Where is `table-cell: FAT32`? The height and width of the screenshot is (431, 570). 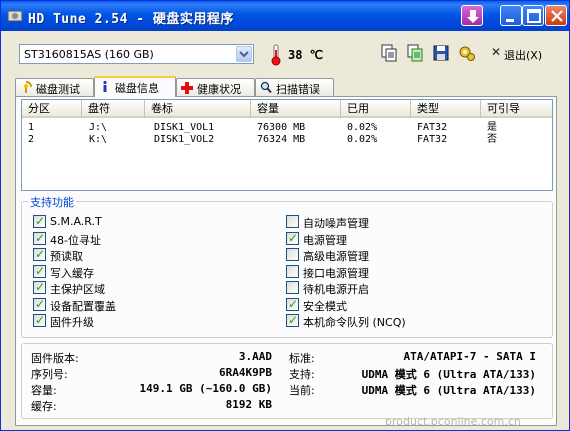
table-cell: FAT32 is located at coordinates (432, 139).